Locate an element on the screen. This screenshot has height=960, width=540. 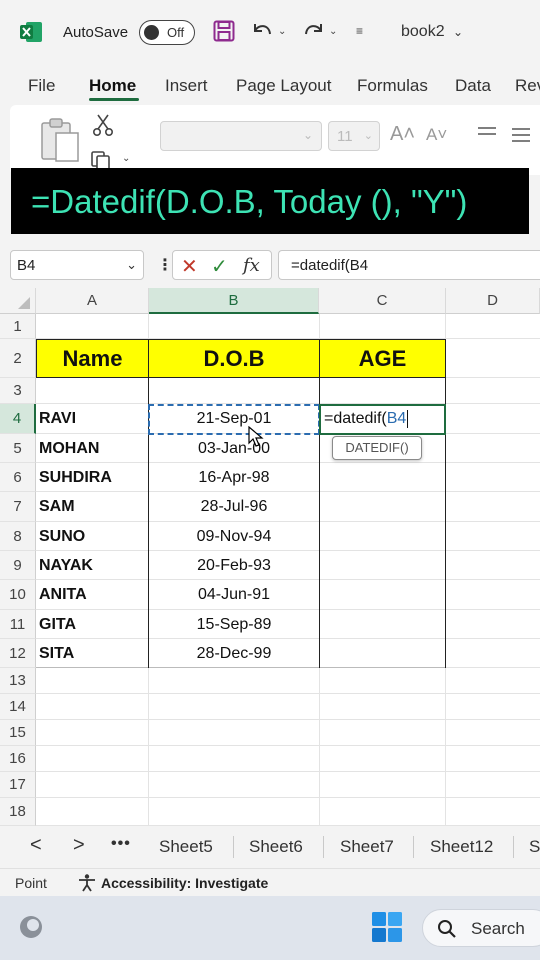
cell-name: NAYAK is located at coordinates (66, 565).